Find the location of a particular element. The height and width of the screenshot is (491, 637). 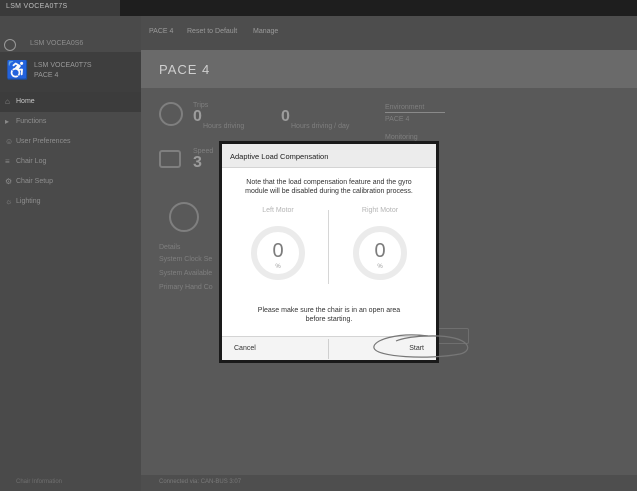

start-button: Start is located at coordinates (382, 349).